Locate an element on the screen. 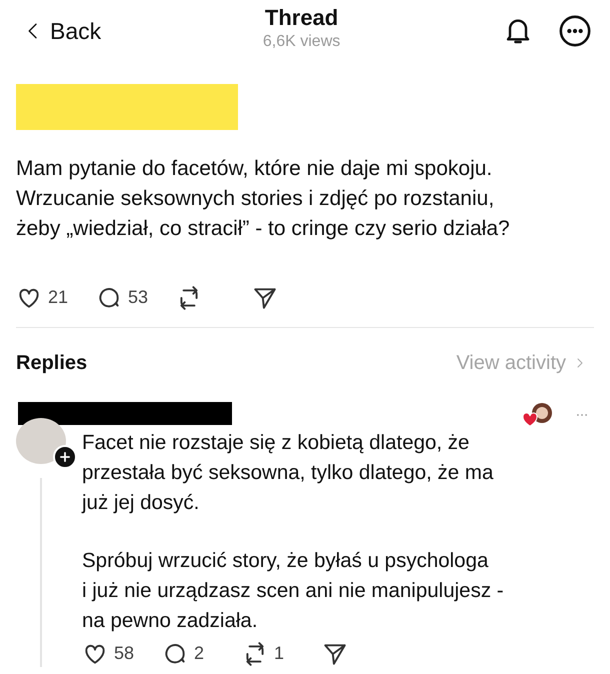 The width and height of the screenshot is (610, 674). post-text: Mam pytanie do facetów, które nie daje mi spokoju. Wrzucanie seksownych stories i zdjęć po rozstaniu, żeby „wiedział, co stracił” - to cringe czy serio działa? is located at coordinates (263, 199).